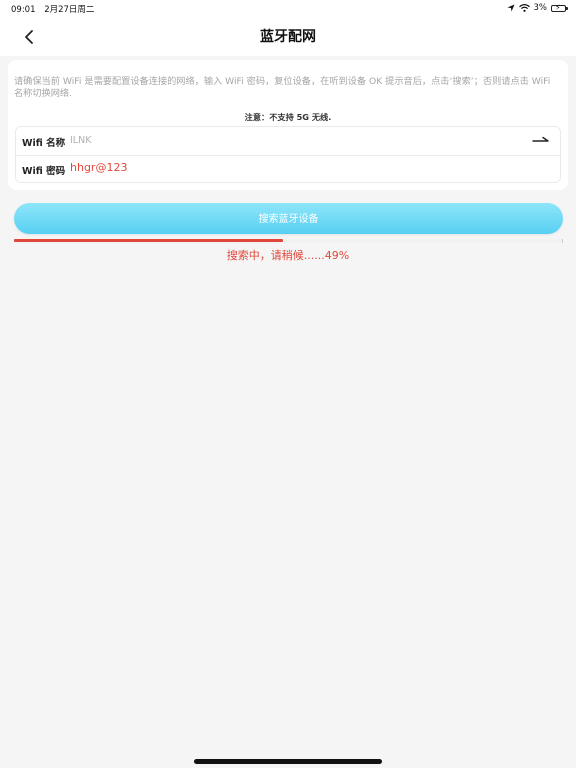 The height and width of the screenshot is (768, 576). I want to click on wifi-icon, so click(524, 8).